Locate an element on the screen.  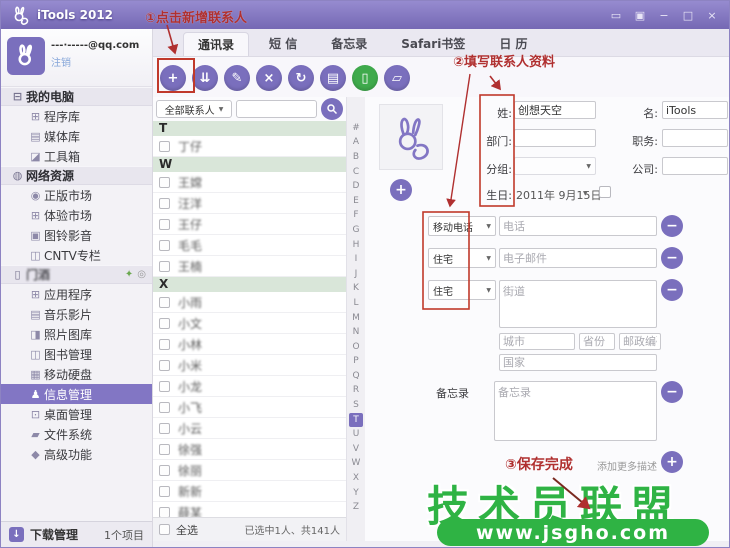
close-icon: × is located at coordinates (712, 15).